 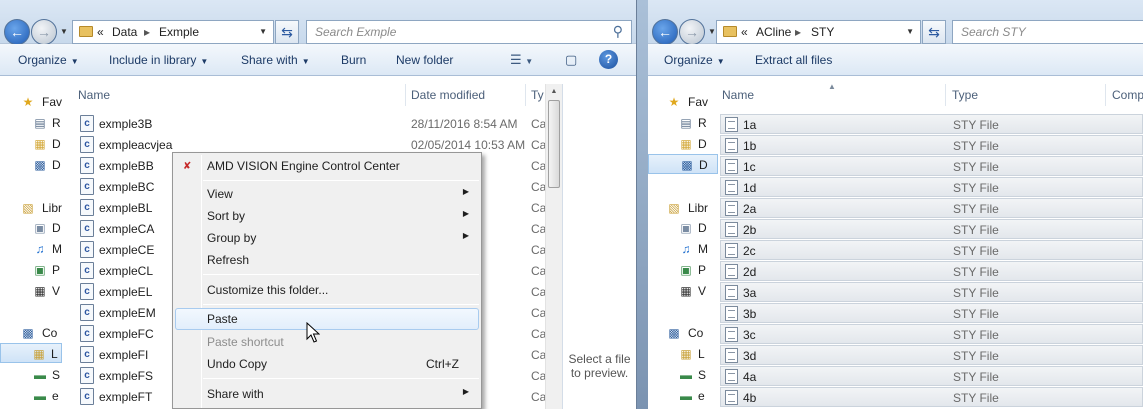 What do you see at coordinates (269, 60) in the screenshot?
I see `share-label: Share with` at bounding box center [269, 60].